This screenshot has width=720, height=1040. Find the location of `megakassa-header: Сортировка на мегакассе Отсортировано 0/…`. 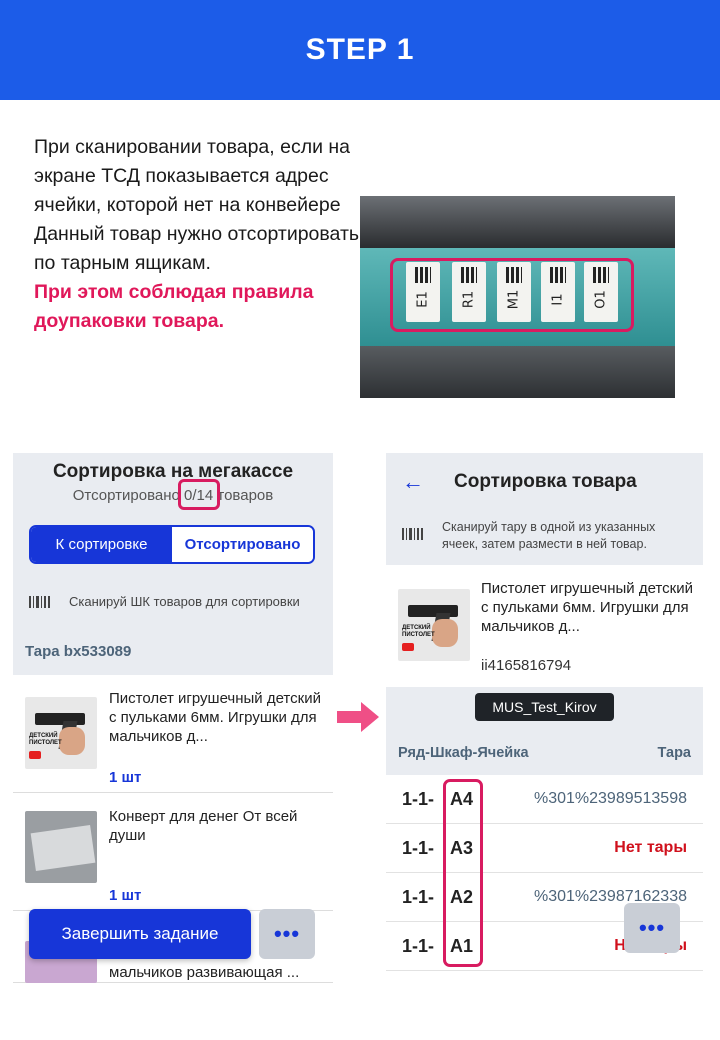

megakassa-header: Сортировка на мегакассе Отсортировано 0/… is located at coordinates (173, 483).